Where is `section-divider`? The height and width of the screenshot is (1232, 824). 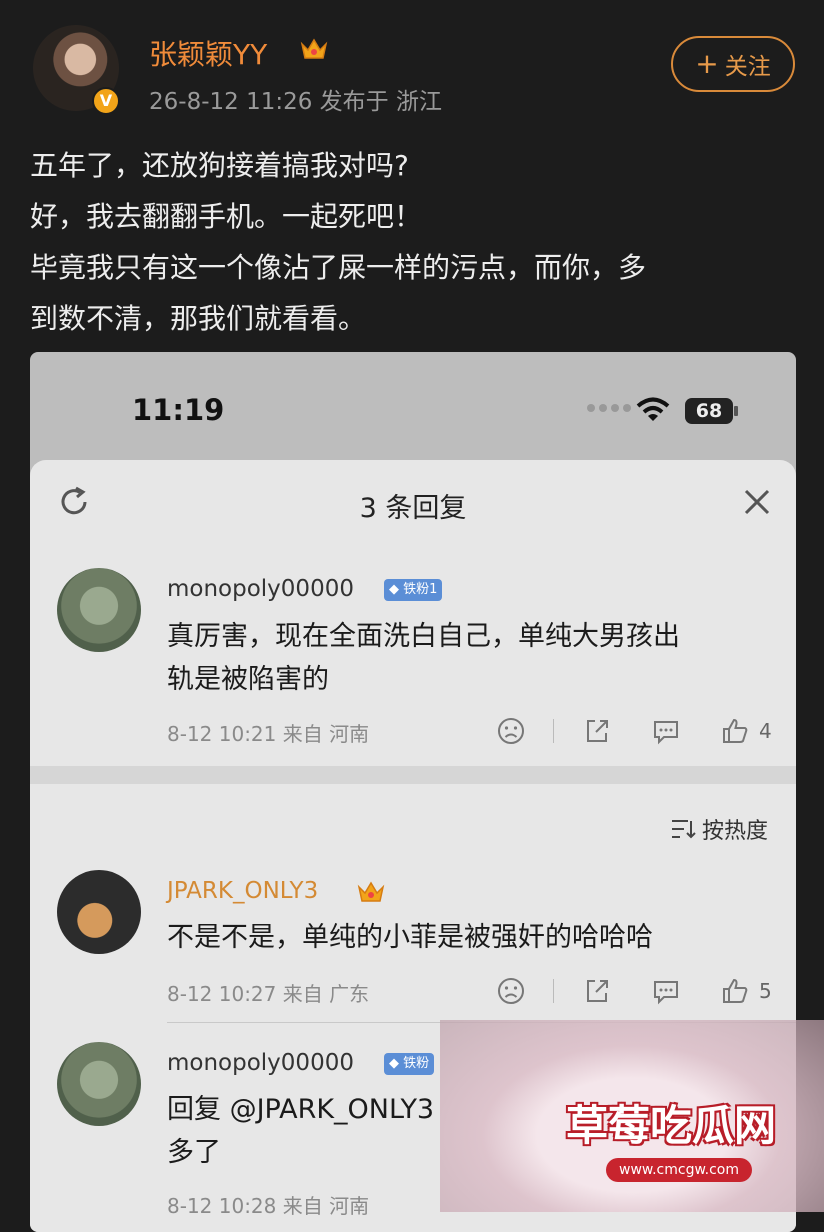 section-divider is located at coordinates (413, 775).